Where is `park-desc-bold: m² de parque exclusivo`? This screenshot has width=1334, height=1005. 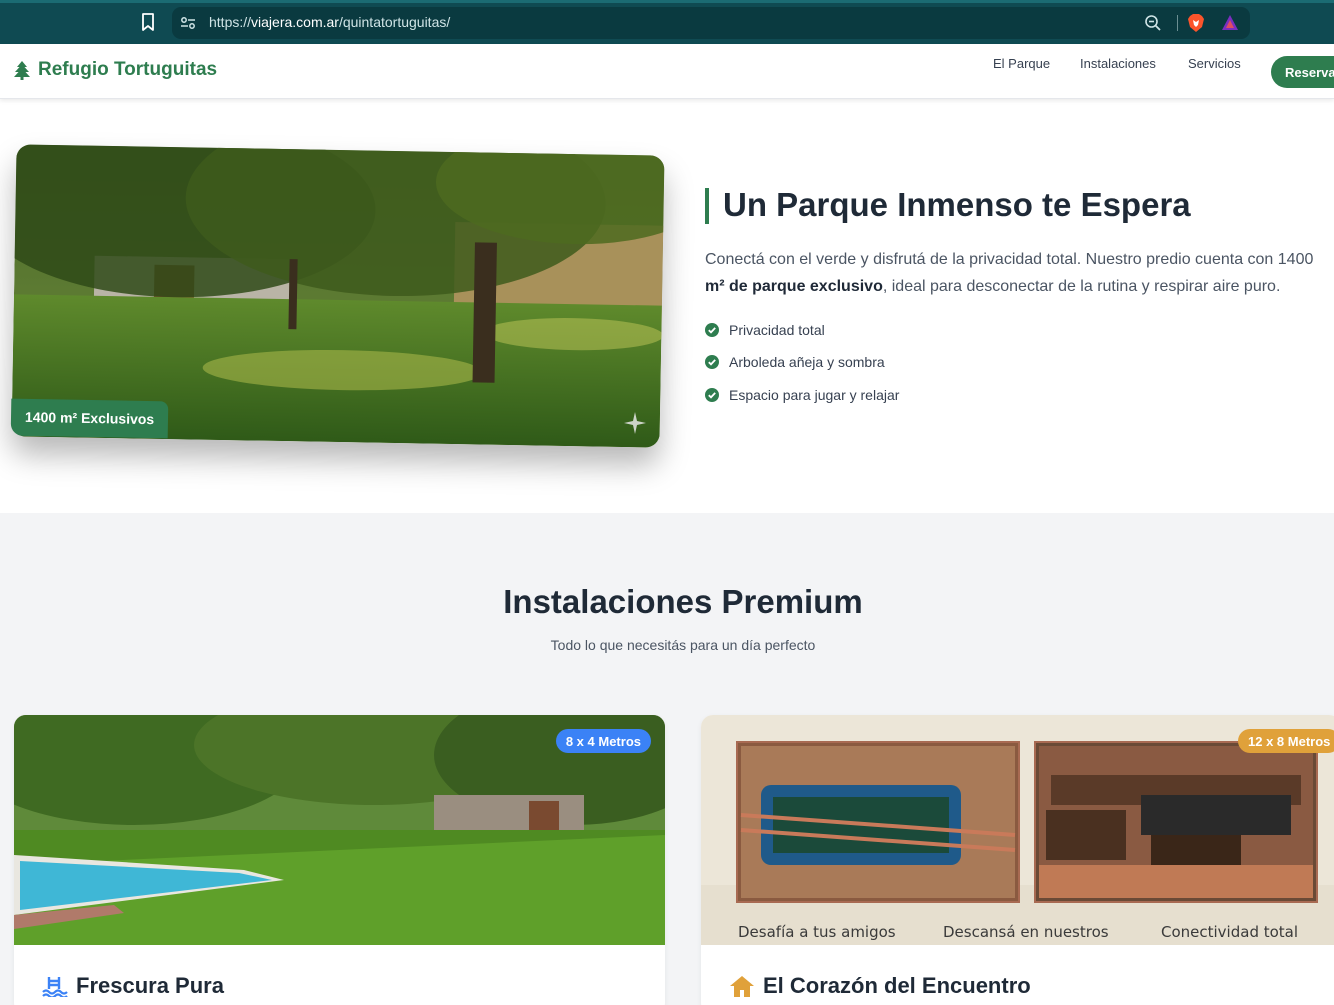
park-desc-bold: m² de parque exclusivo is located at coordinates (794, 286).